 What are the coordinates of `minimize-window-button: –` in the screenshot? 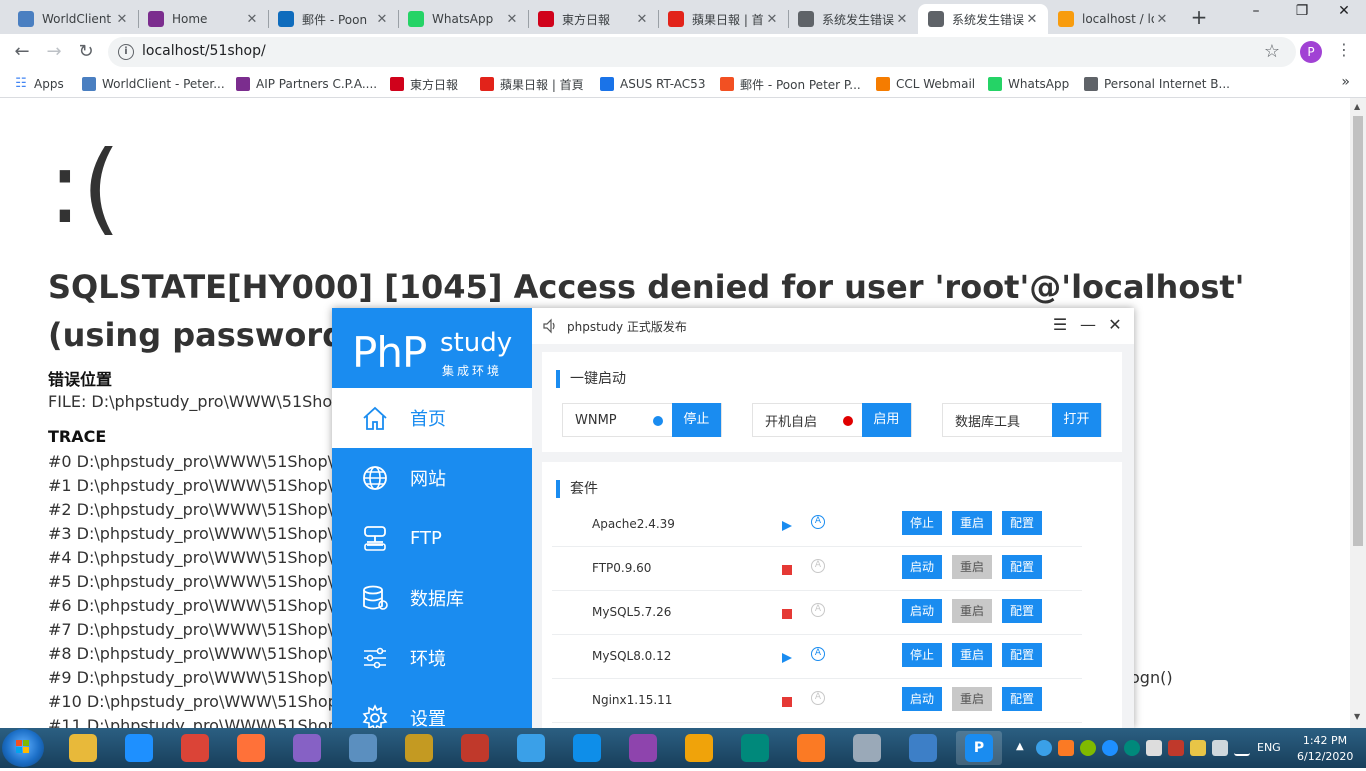 It's located at (1256, 15).